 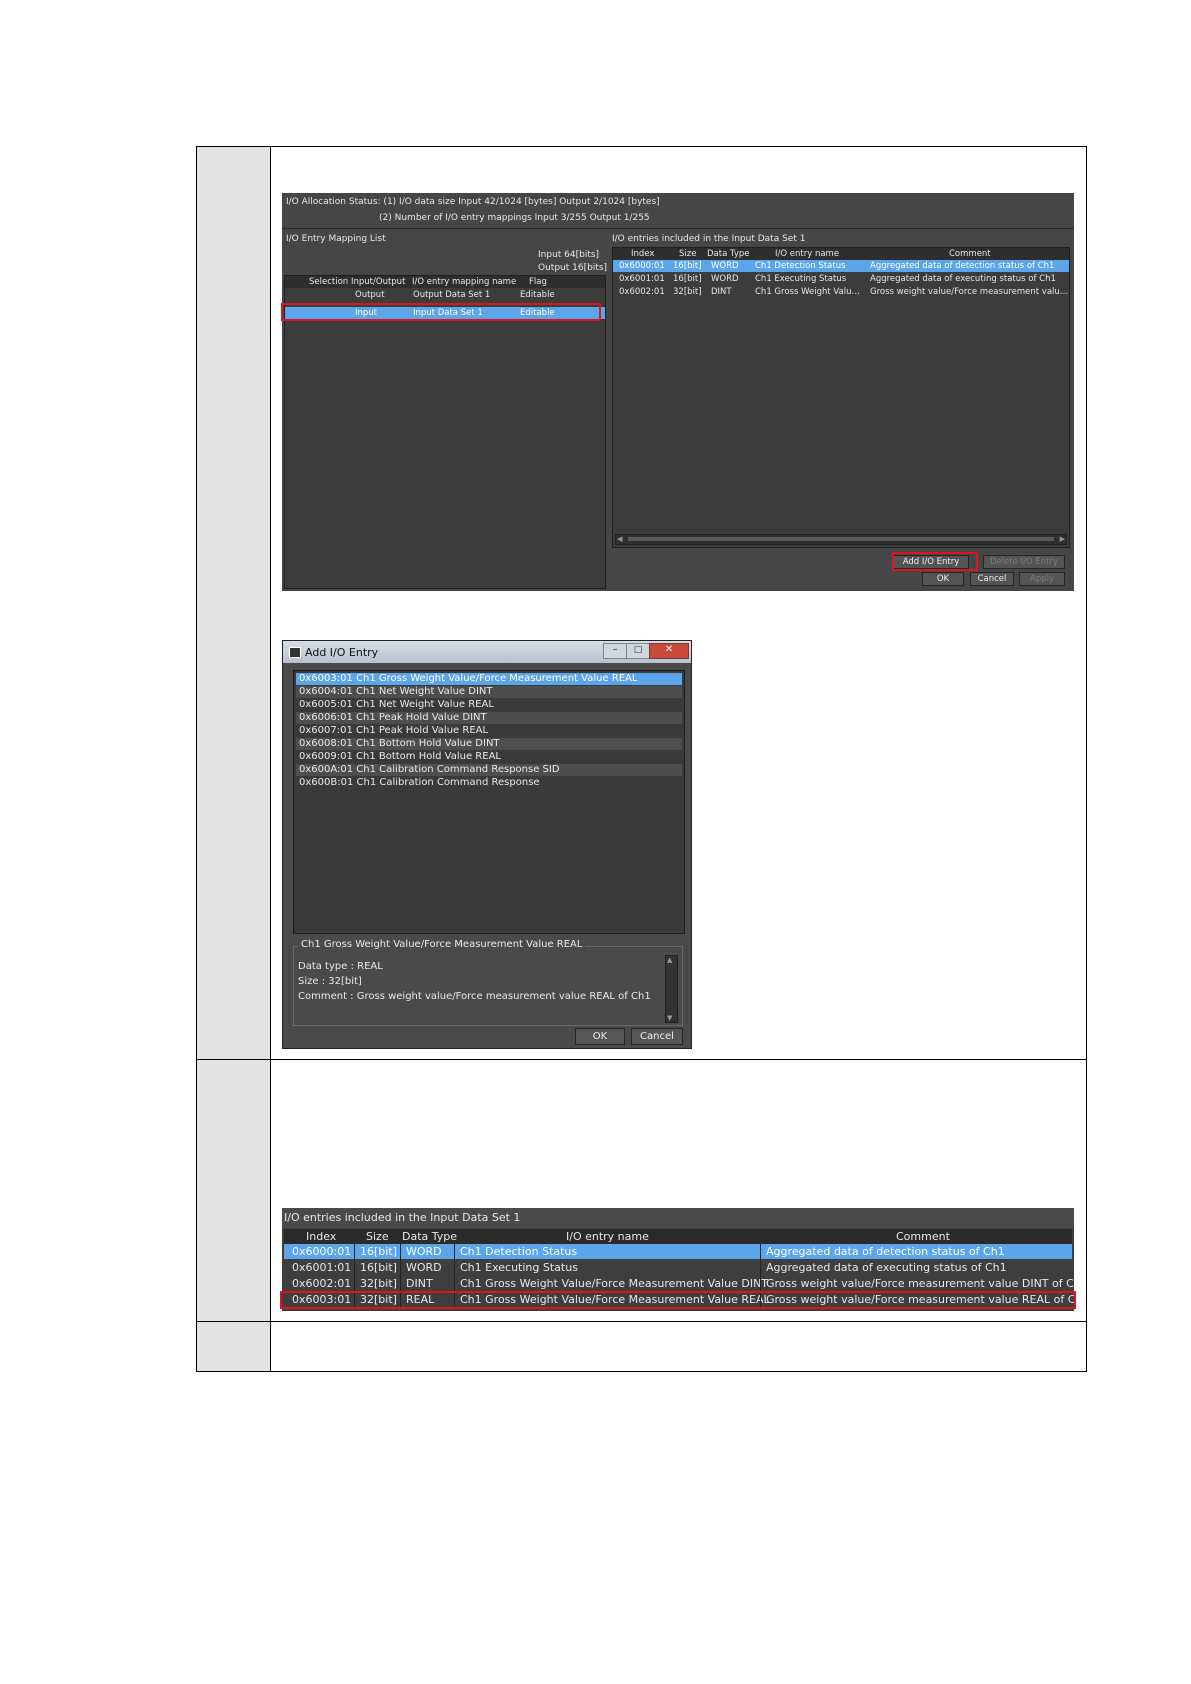 I want to click on scroll-thumb, so click(x=841, y=539).